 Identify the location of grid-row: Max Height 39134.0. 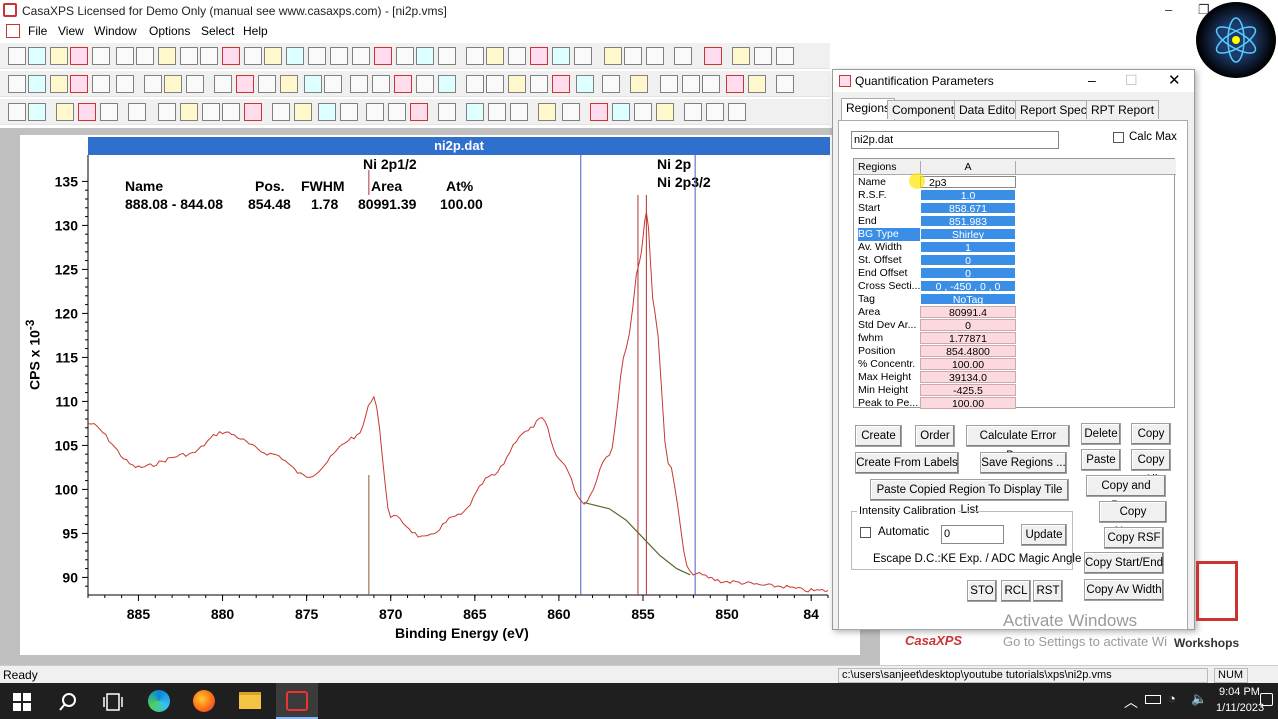
(1015, 377).